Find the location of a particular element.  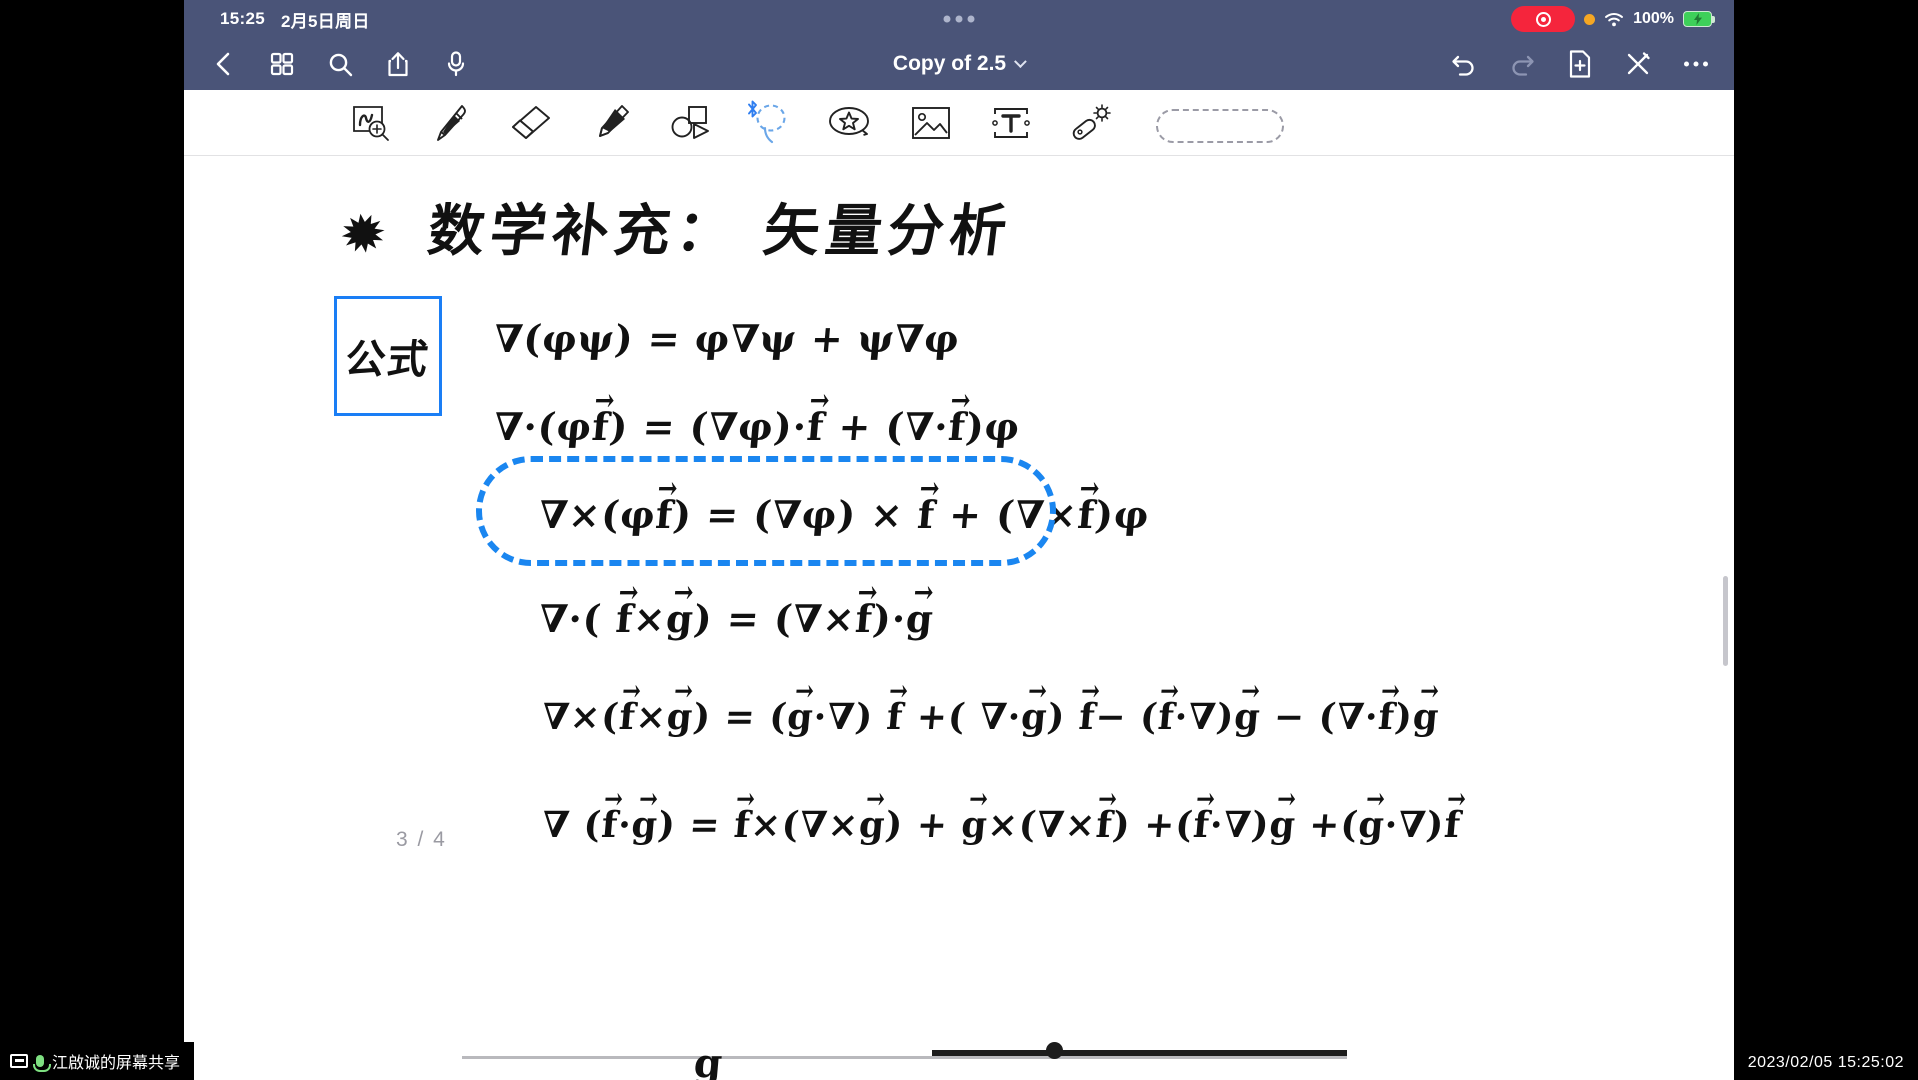

close-pen-icon is located at coordinates (1638, 64).